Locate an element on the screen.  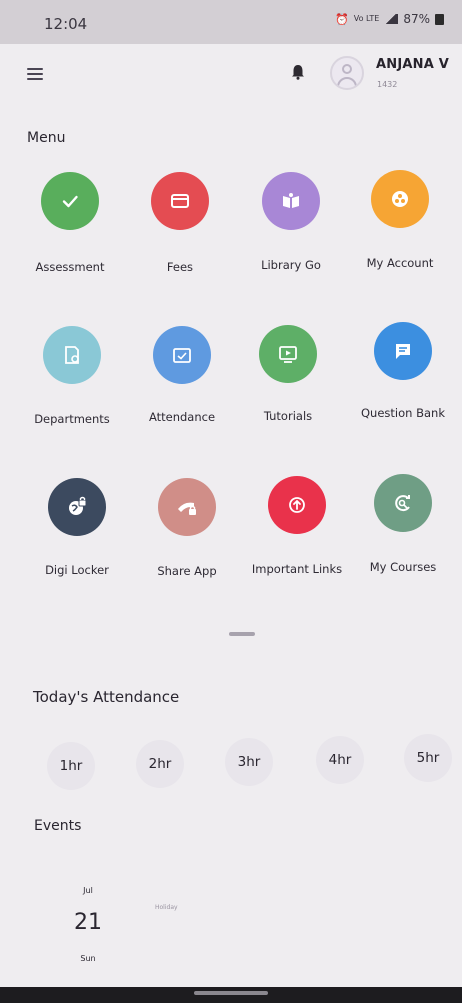
department-icon is located at coordinates (72, 355).